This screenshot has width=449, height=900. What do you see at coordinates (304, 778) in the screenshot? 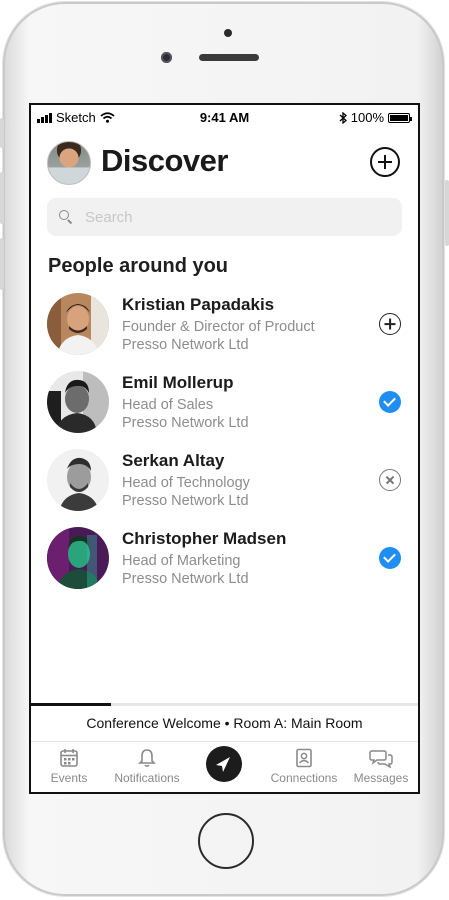
I see `tab-label: Connections` at bounding box center [304, 778].